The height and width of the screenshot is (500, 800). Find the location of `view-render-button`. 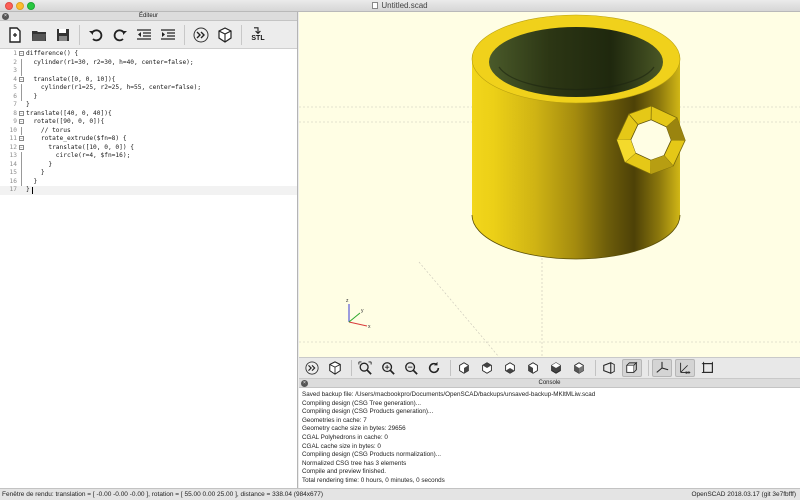

view-render-button is located at coordinates (335, 368).